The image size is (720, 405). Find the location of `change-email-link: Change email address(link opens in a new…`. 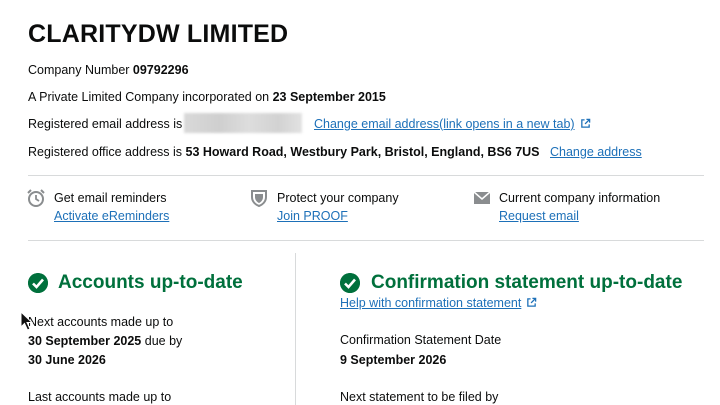

change-email-link: Change email address(link opens in a new… is located at coordinates (444, 124).